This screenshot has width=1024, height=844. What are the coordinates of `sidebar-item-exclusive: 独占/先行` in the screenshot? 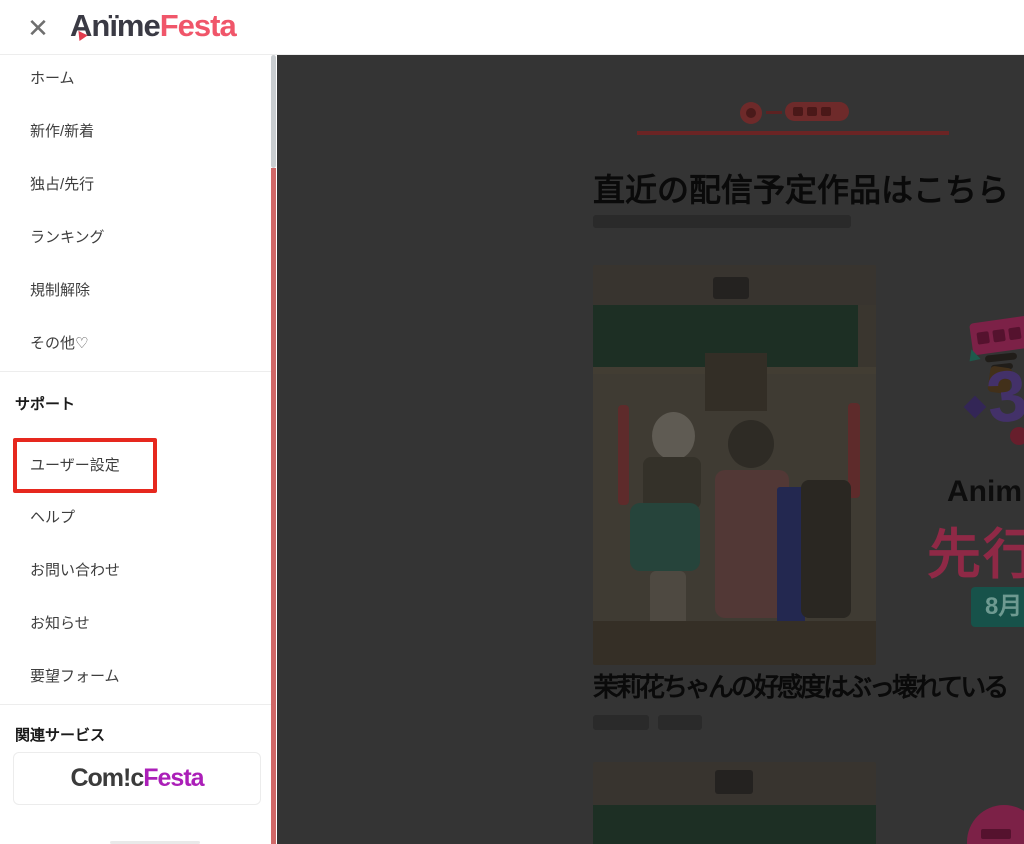 It's located at (62, 185).